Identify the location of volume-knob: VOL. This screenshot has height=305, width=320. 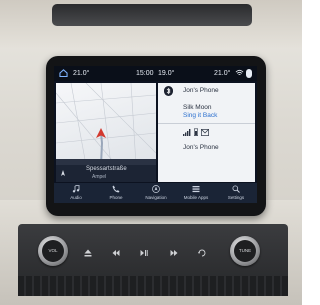
(53, 251).